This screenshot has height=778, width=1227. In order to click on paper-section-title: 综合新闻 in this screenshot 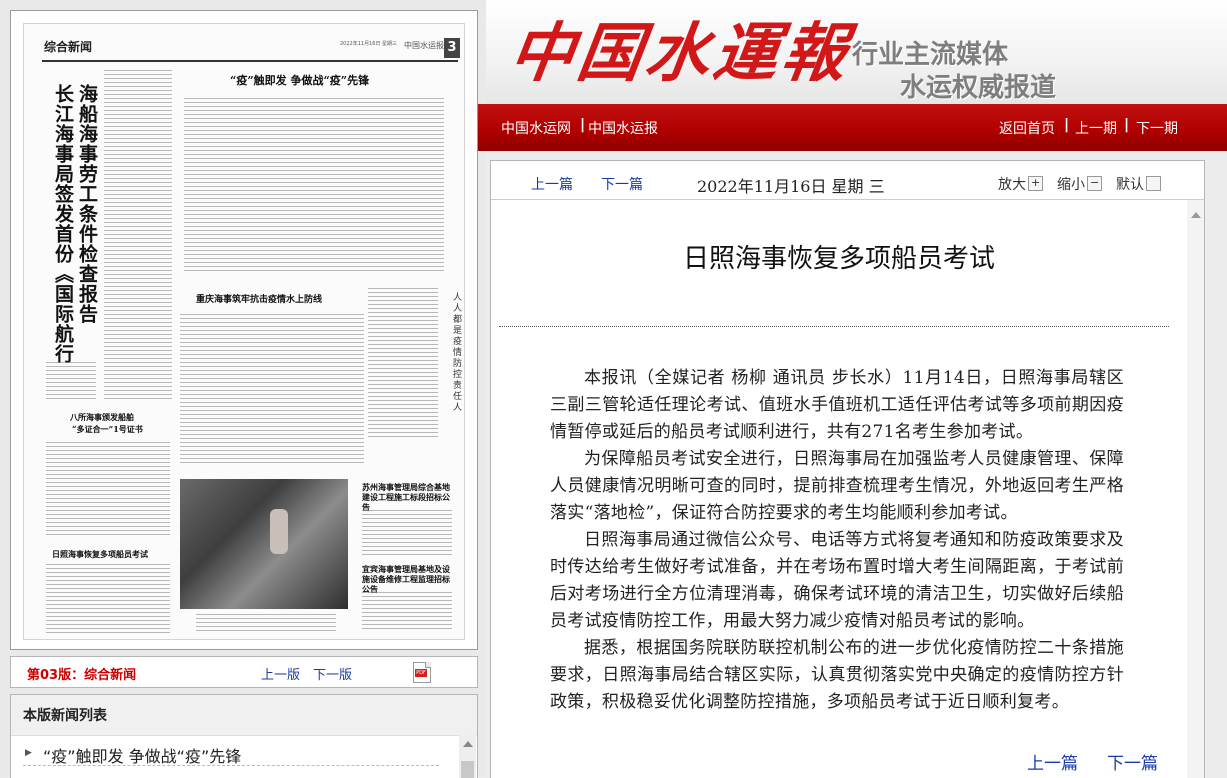, I will do `click(68, 47)`.